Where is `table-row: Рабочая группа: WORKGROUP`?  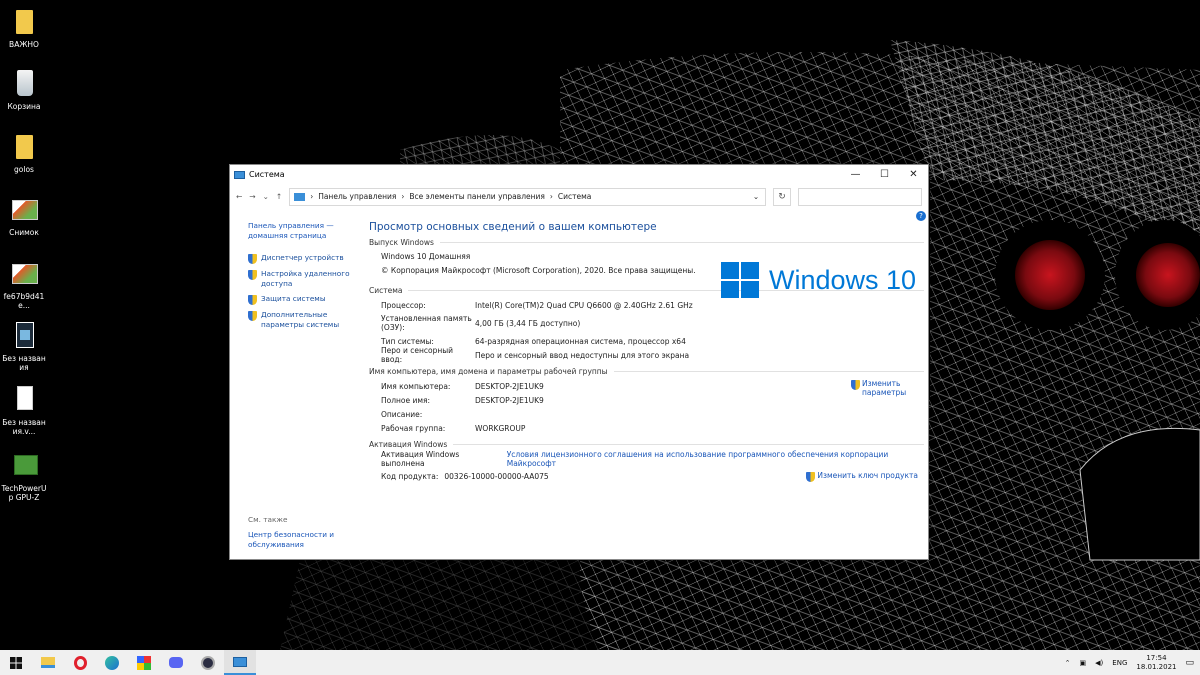
table-row: Рабочая группа: WORKGROUP is located at coordinates (453, 428).